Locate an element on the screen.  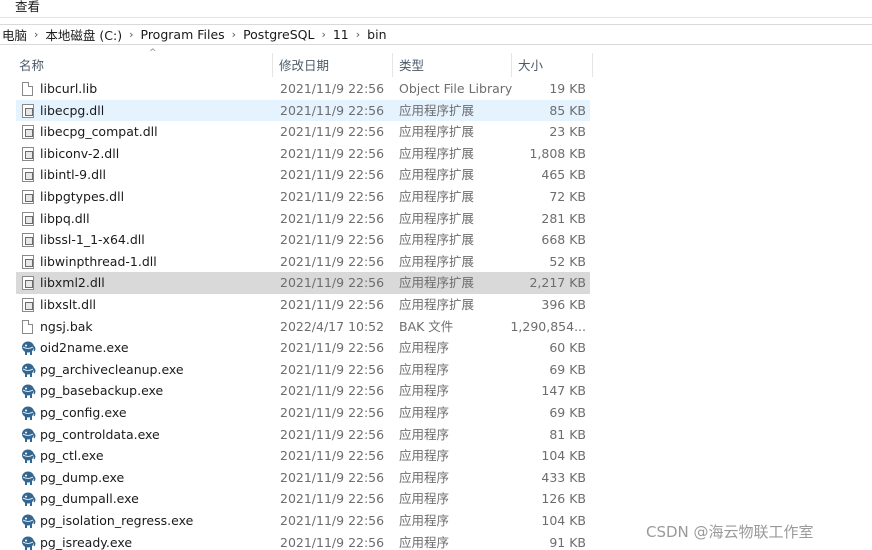
file-name: pg_archivecleanup.exe is located at coordinates (112, 369).